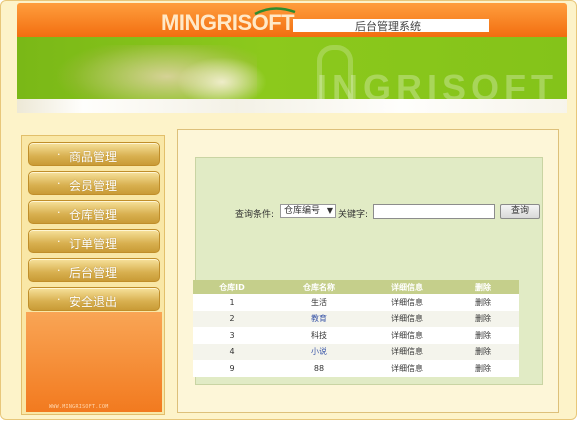 This screenshot has height=426, width=585. What do you see at coordinates (407, 287) in the screenshot?
I see `column-header-detail: 详细信息` at bounding box center [407, 287].